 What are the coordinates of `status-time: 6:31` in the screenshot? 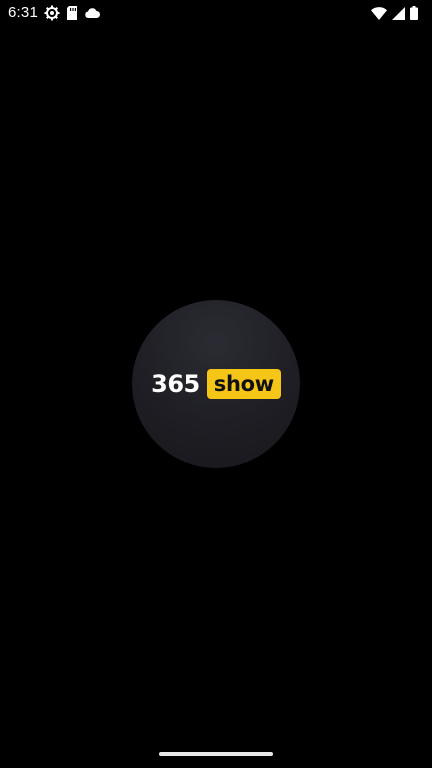 It's located at (23, 12).